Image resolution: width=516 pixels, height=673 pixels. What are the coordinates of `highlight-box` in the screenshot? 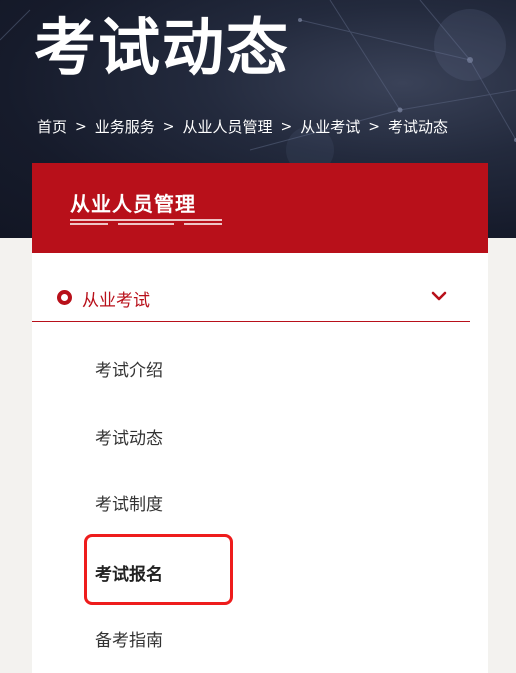 It's located at (158, 569).